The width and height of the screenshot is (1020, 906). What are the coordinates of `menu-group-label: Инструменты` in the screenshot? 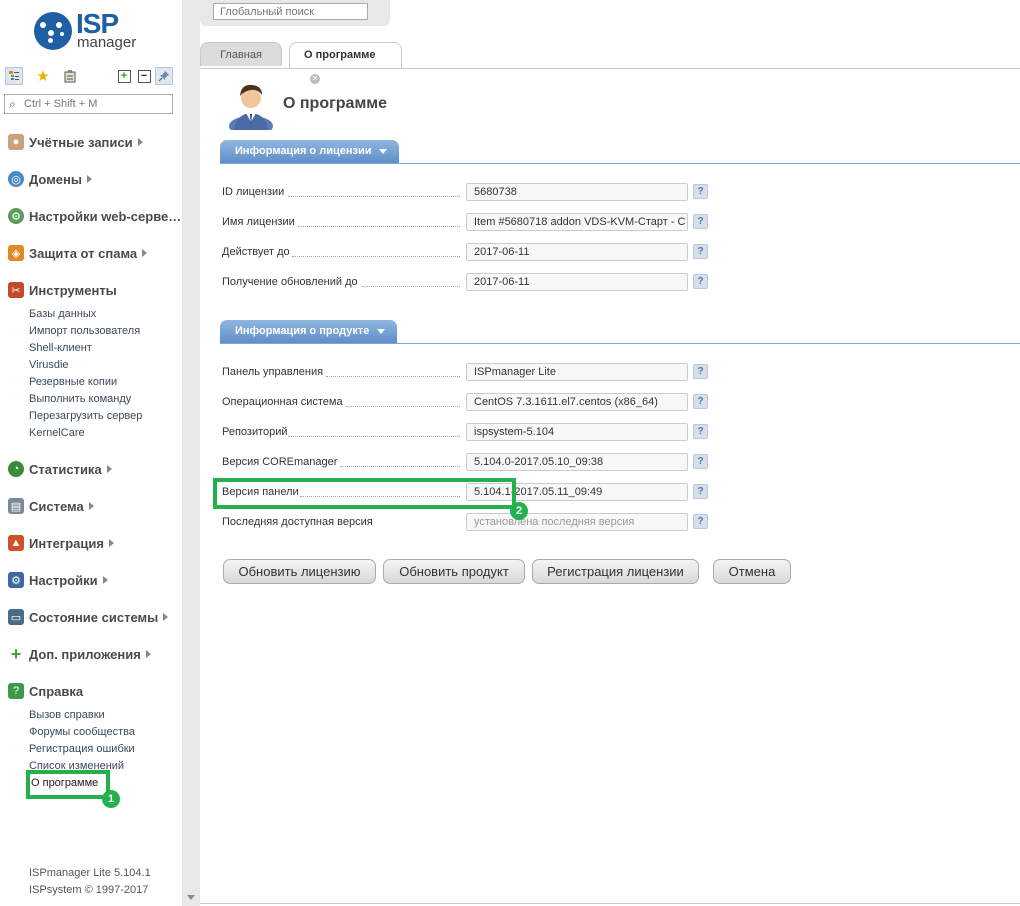 It's located at (73, 290).